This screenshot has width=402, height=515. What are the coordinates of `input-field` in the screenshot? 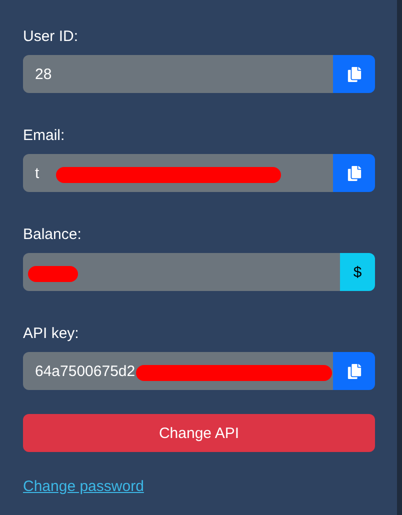 It's located at (181, 272).